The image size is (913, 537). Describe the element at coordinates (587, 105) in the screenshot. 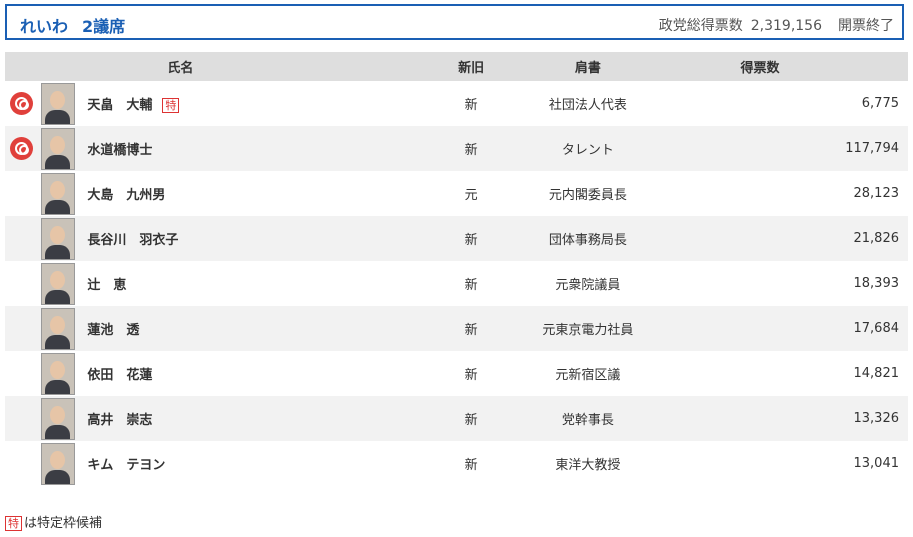

I see `candidate-title: 社団法人代表` at that location.